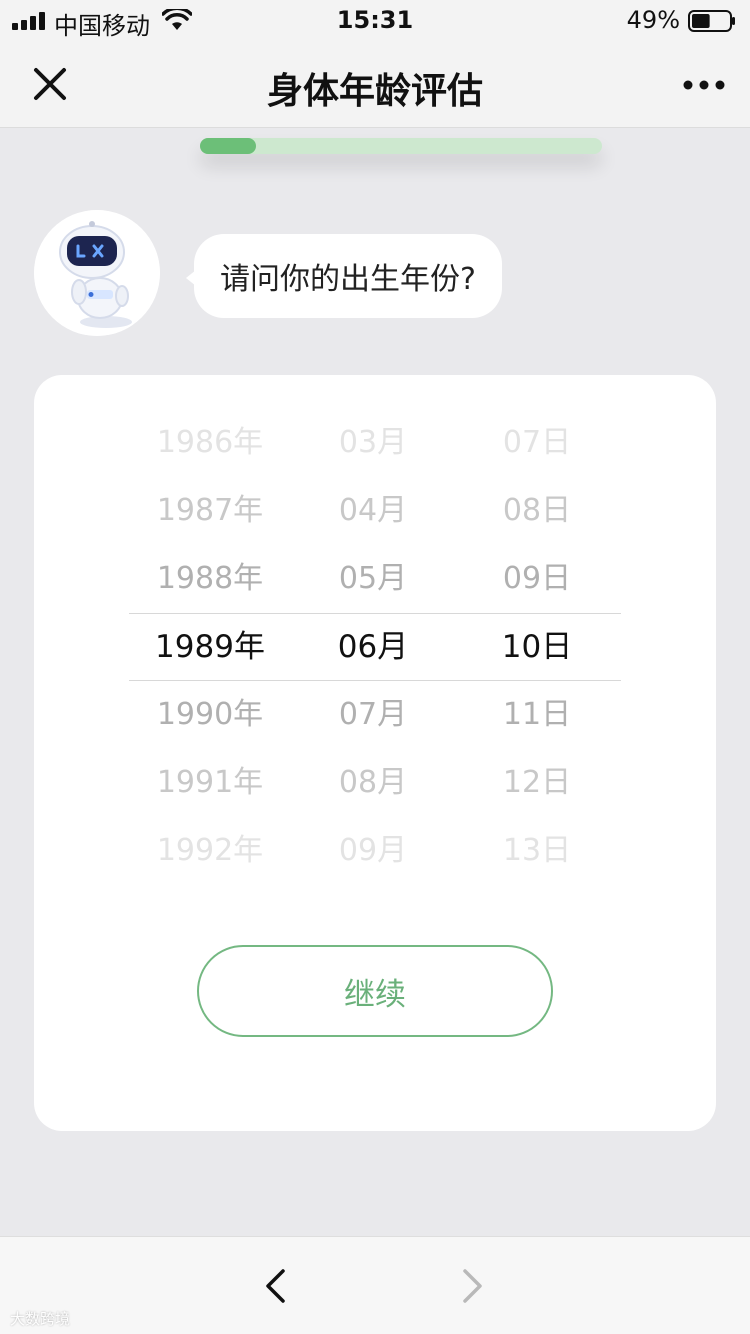 The width and height of the screenshot is (750, 1334). What do you see at coordinates (537, 575) in the screenshot?
I see `day-option: 09日` at bounding box center [537, 575].